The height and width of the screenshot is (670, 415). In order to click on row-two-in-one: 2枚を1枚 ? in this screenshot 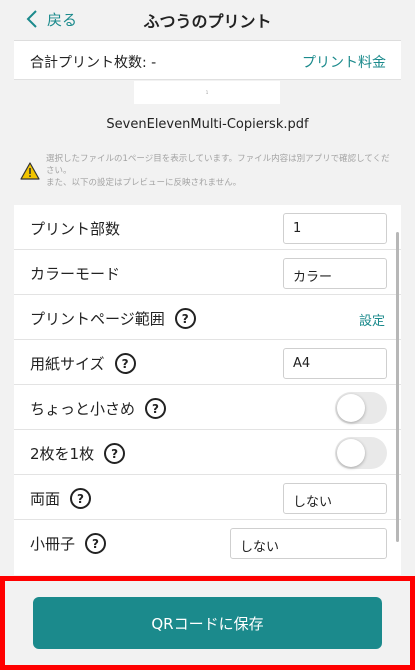, I will do `click(207, 452)`.